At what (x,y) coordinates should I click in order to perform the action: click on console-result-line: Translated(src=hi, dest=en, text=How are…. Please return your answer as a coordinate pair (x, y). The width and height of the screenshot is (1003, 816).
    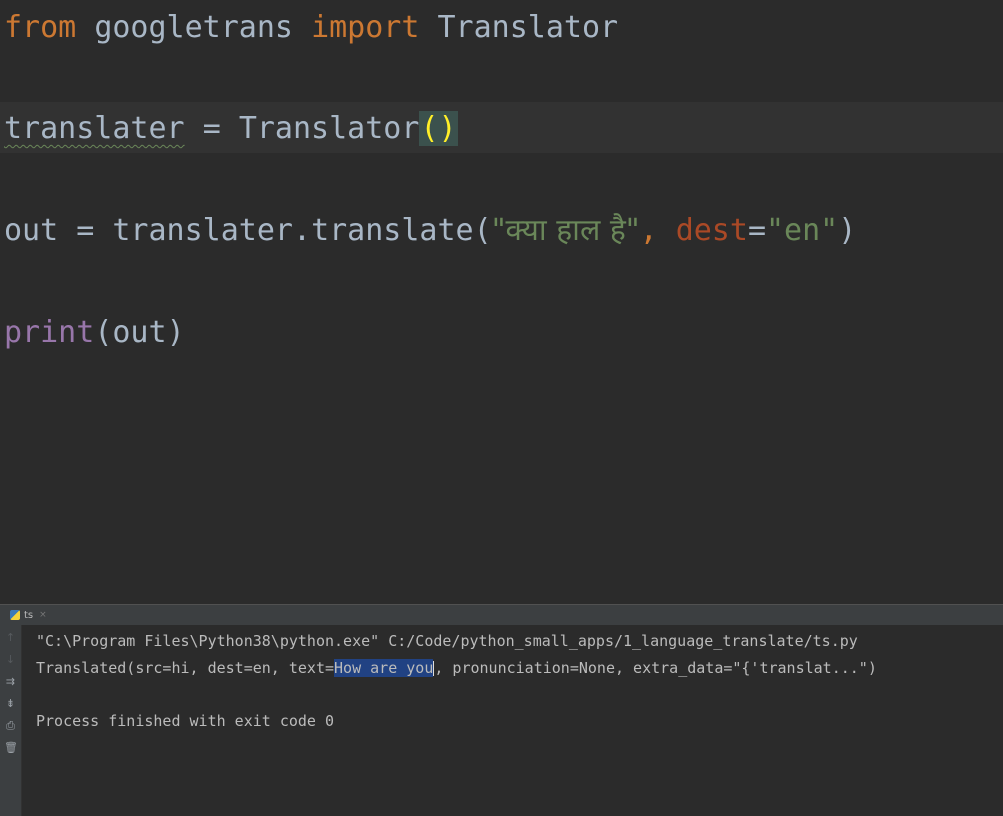
    Looking at the image, I should click on (516, 668).